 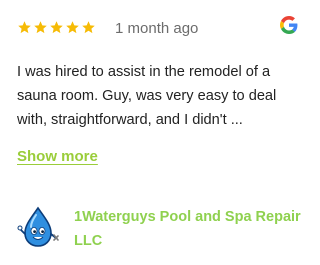 What do you see at coordinates (38, 227) in the screenshot?
I see `water-drop-mascot-icon` at bounding box center [38, 227].